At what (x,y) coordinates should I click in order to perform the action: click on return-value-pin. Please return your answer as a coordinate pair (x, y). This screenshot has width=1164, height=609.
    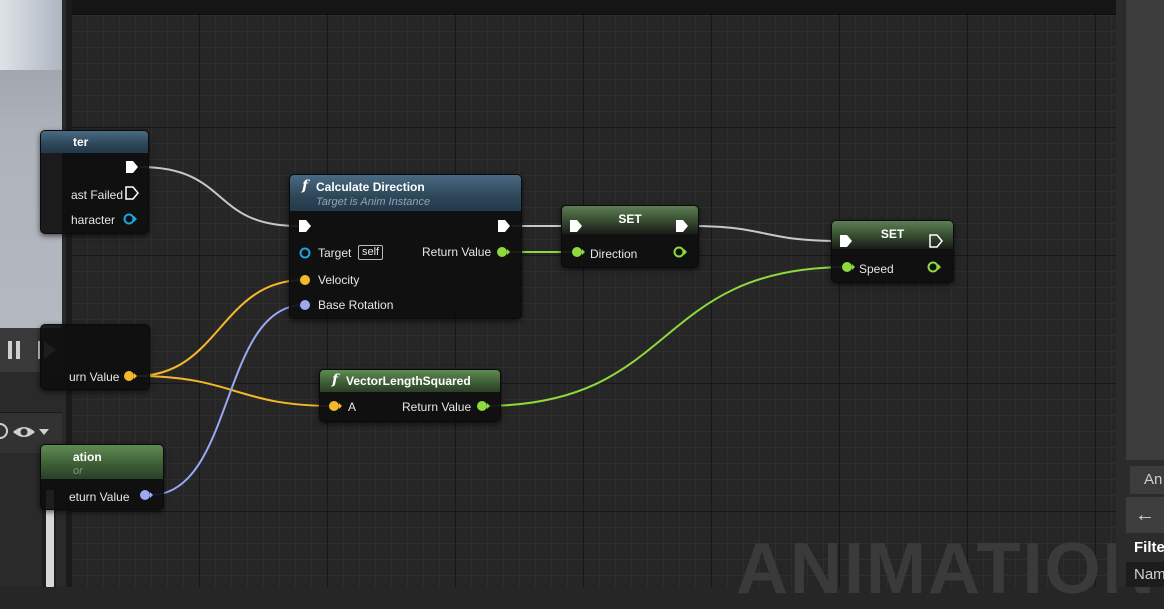
    Looking at the image, I should click on (503, 252).